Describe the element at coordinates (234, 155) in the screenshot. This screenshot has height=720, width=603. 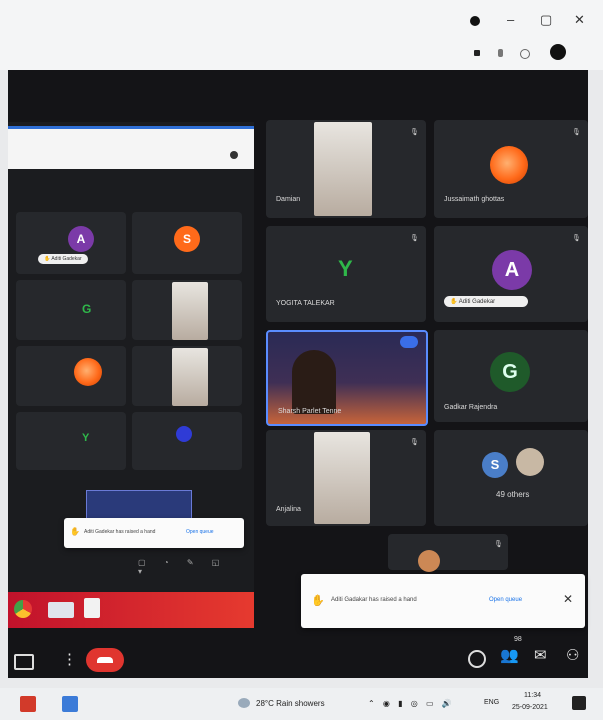
I see `browser-dot-icon` at that location.